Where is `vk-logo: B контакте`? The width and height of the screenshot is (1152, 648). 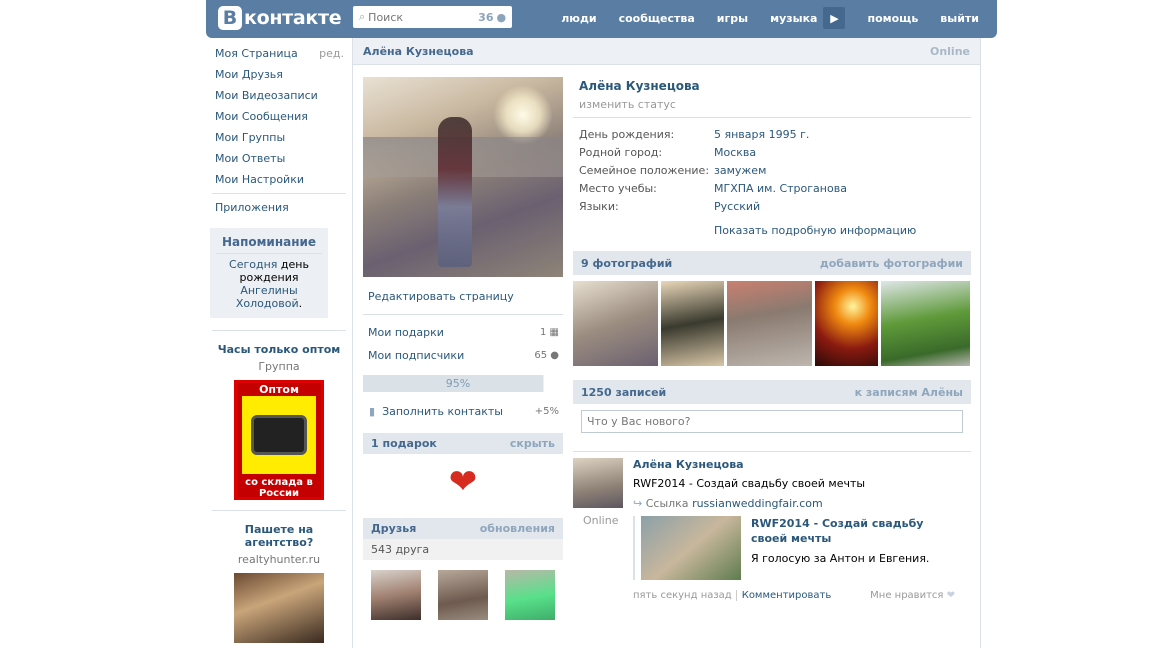 vk-logo: B контакте is located at coordinates (280, 18).